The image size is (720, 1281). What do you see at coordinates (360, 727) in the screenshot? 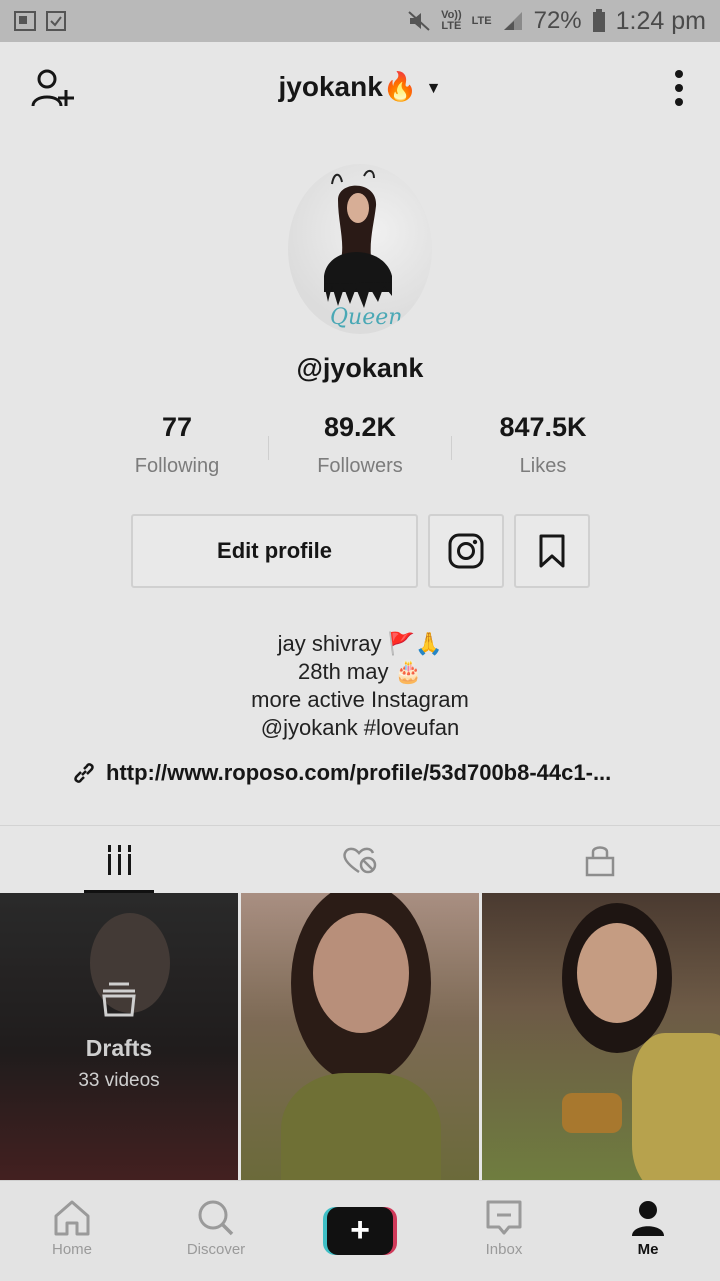
I see `bio-line: @jyokank #loveufan` at bounding box center [360, 727].